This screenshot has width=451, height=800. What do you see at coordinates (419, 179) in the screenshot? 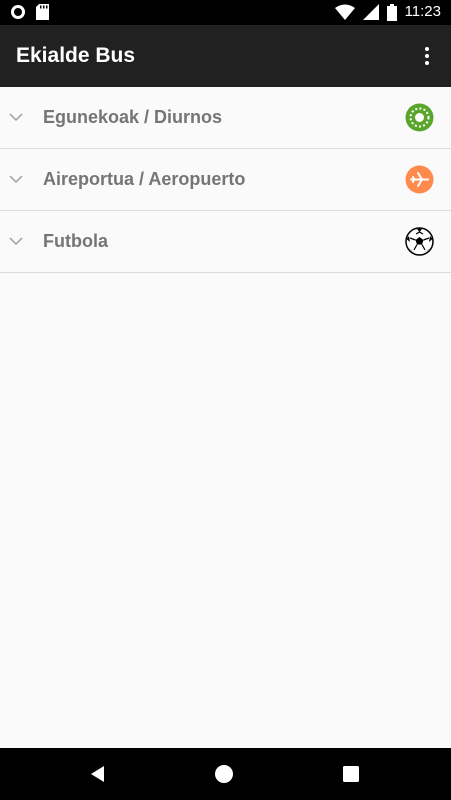
I see `airplane-icon` at bounding box center [419, 179].